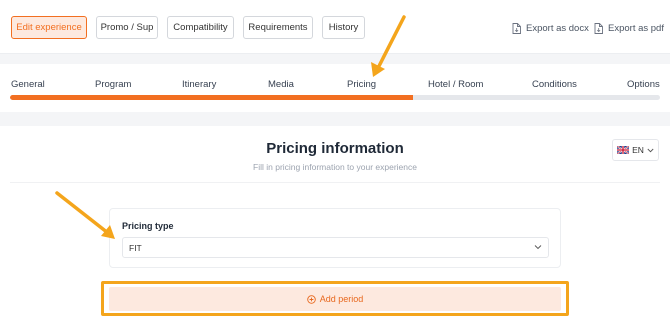 The width and height of the screenshot is (670, 321). What do you see at coordinates (335, 247) in the screenshot?
I see `pricing-type-select: FIT` at bounding box center [335, 247].